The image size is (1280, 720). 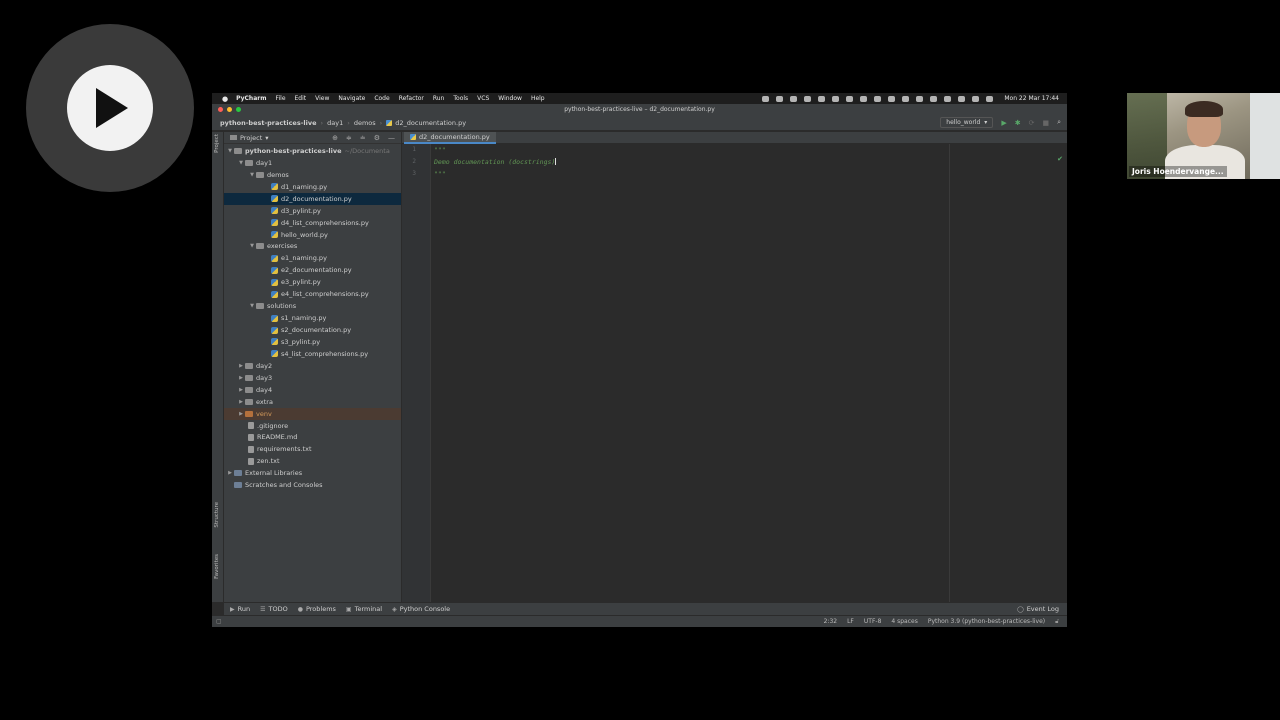 I want to click on menu-refactor: Refactor, so click(x=411, y=98).